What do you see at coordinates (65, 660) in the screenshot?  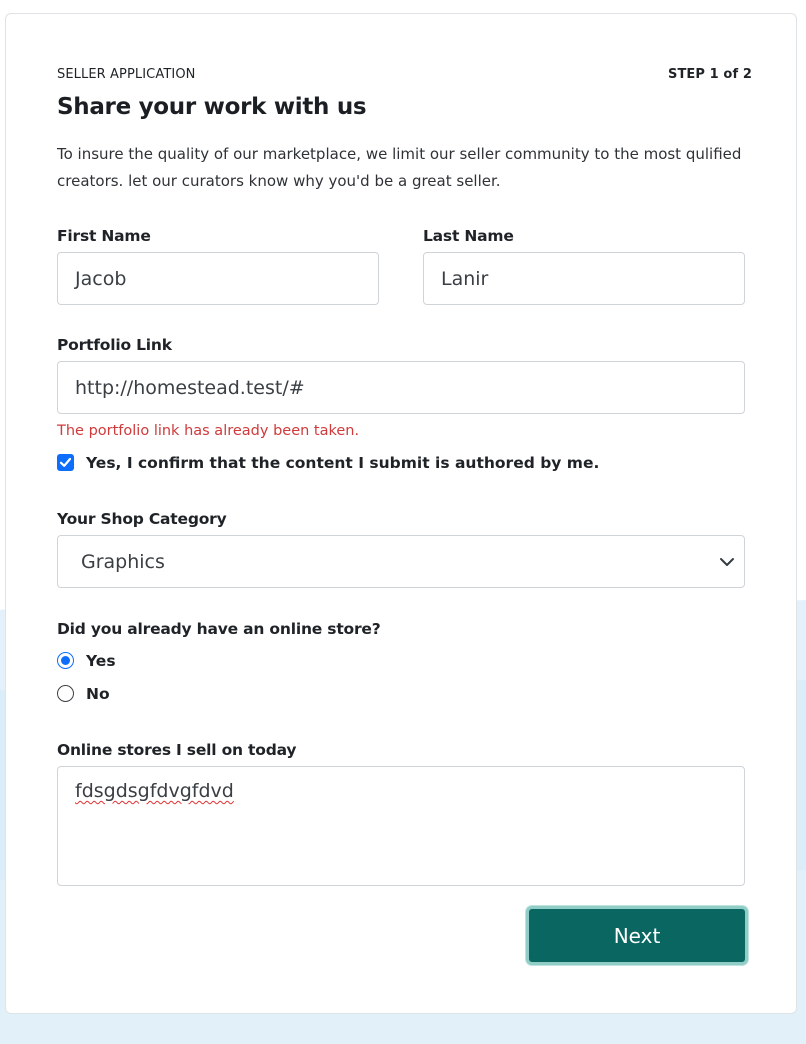 I see `online-store-yes-radio` at bounding box center [65, 660].